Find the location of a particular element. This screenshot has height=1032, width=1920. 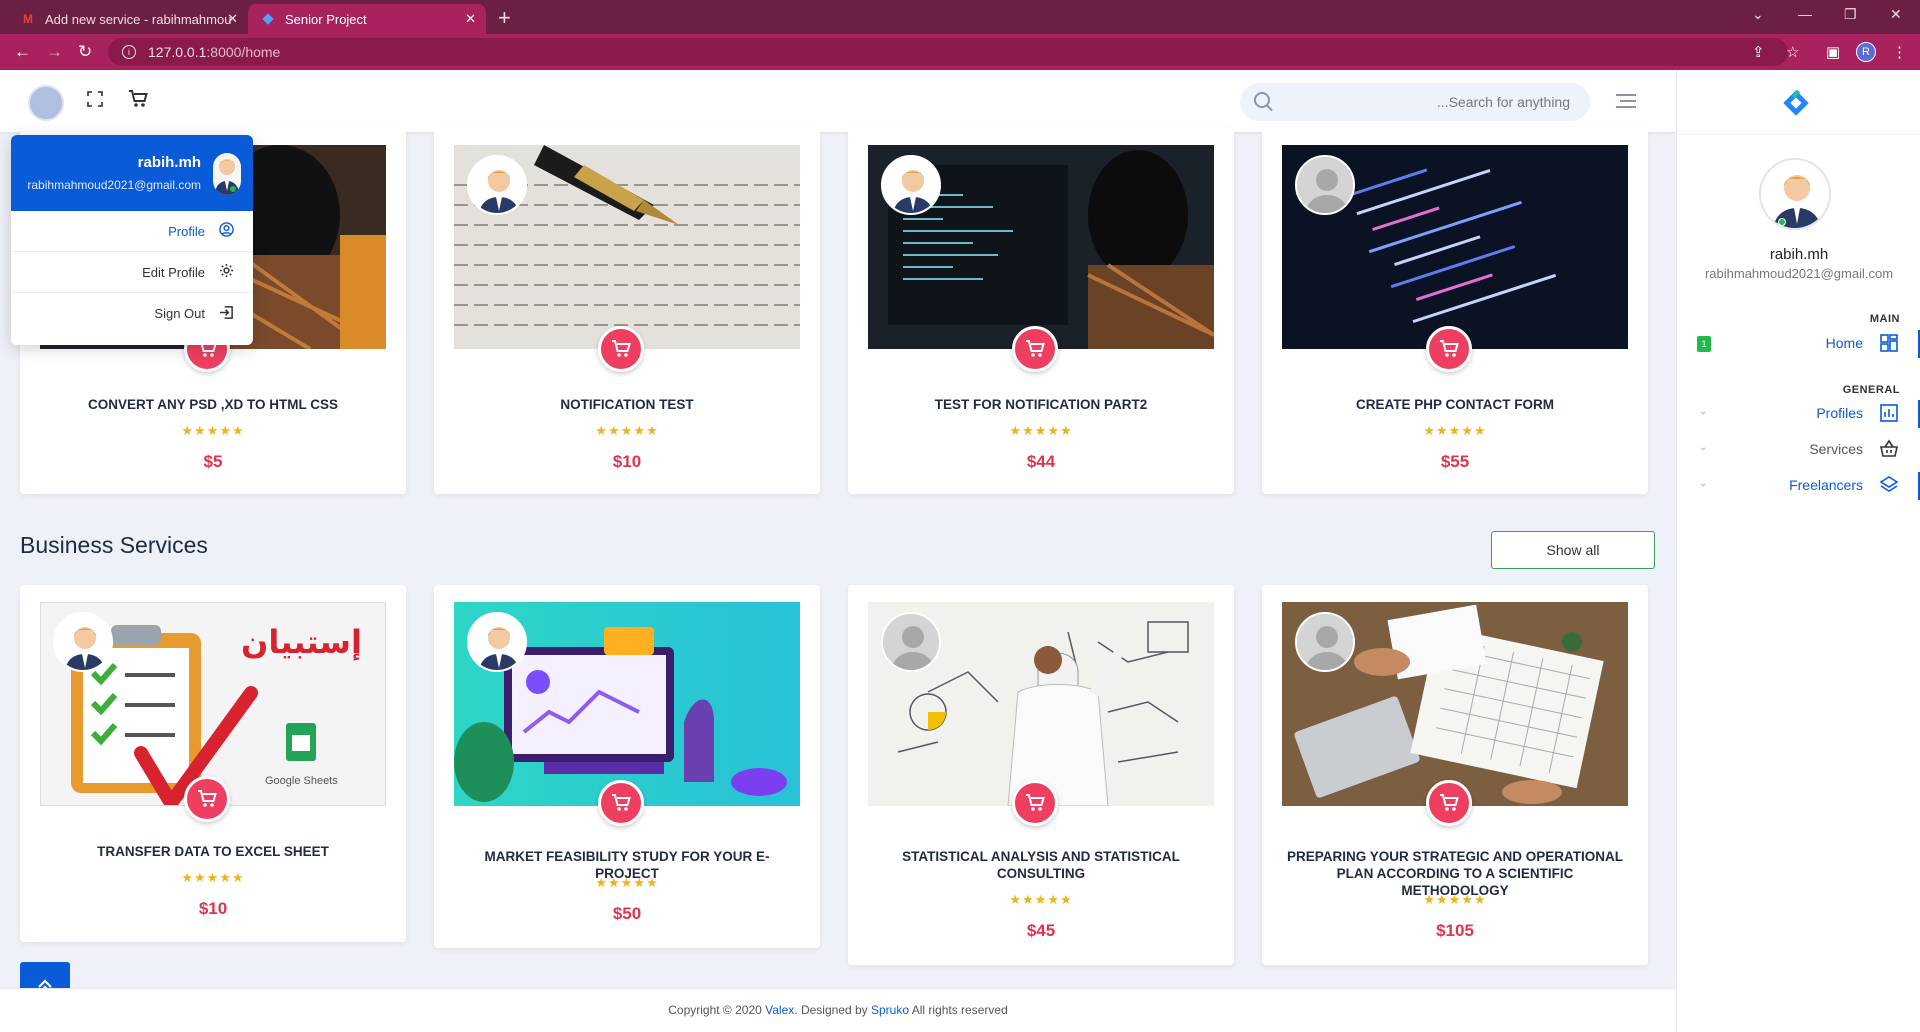

sidebar-item-label: Freelancers is located at coordinates (1826, 485).